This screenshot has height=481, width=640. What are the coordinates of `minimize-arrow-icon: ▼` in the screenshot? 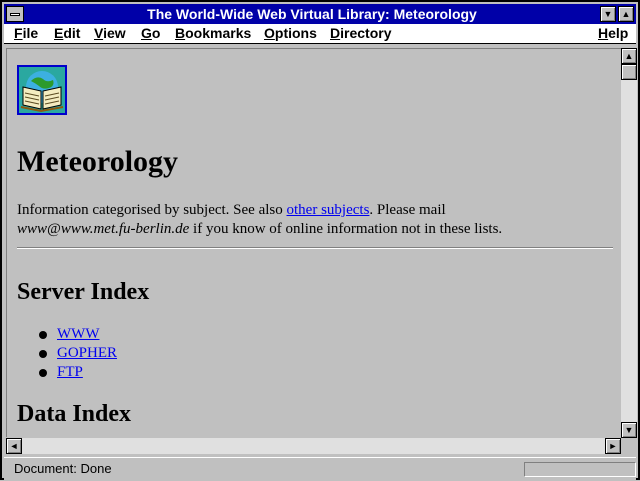 It's located at (608, 14).